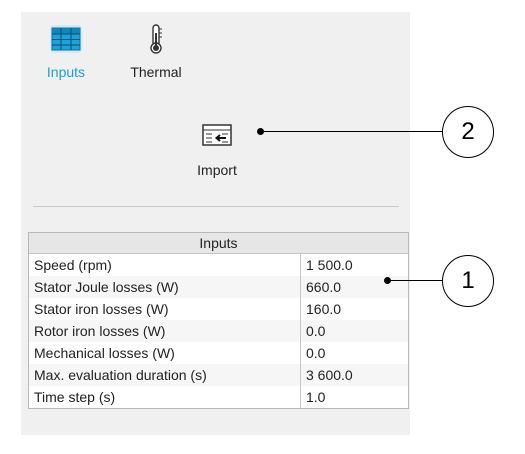 This screenshot has height=454, width=525. I want to click on import-button: Import, so click(217, 150).